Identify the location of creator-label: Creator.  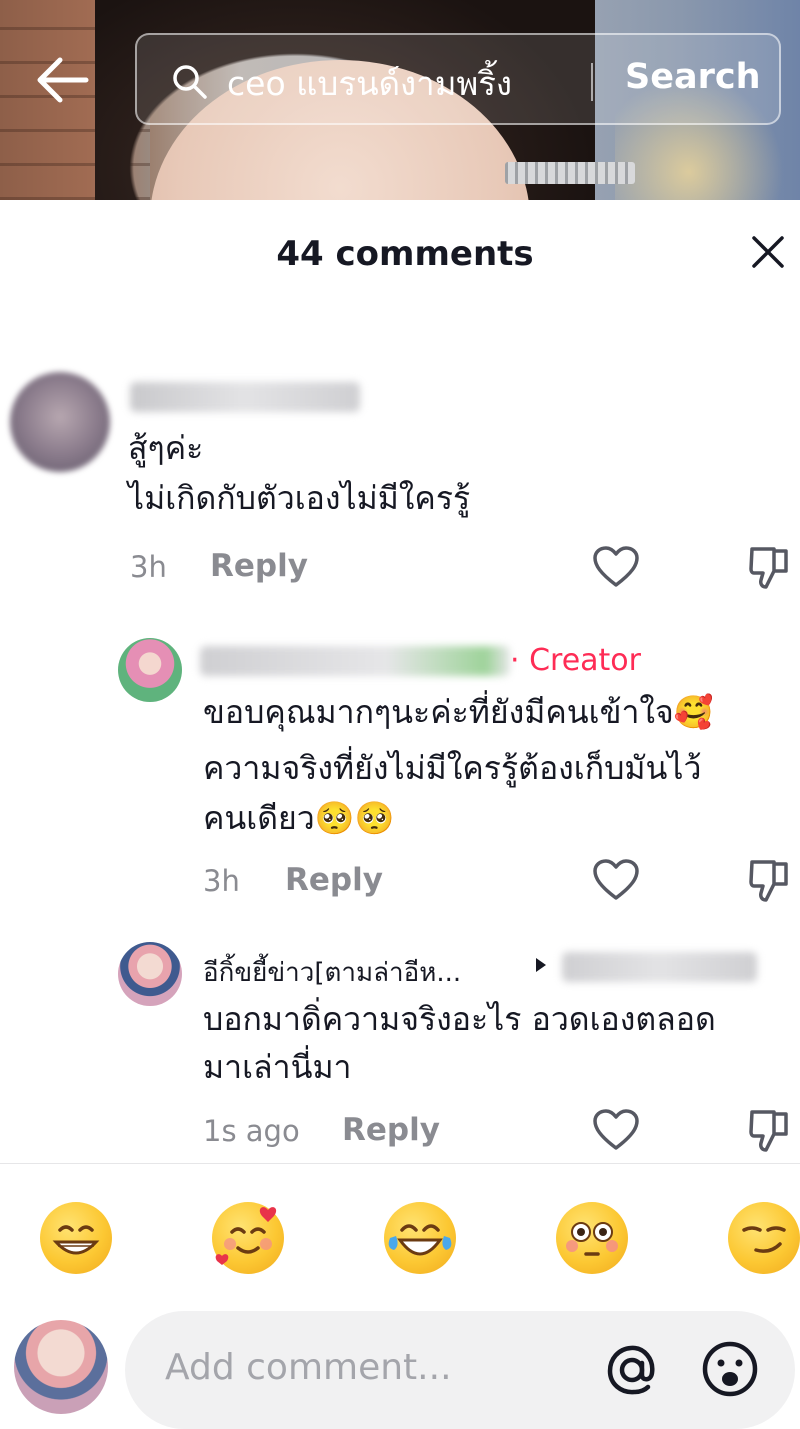
(585, 660).